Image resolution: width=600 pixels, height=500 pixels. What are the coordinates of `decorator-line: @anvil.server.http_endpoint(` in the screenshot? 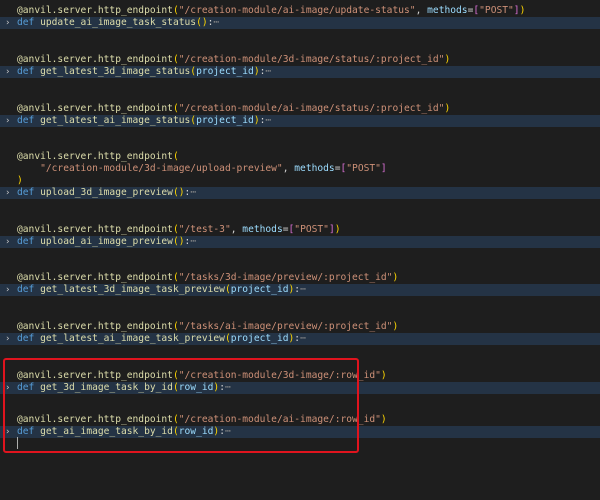 It's located at (98, 156).